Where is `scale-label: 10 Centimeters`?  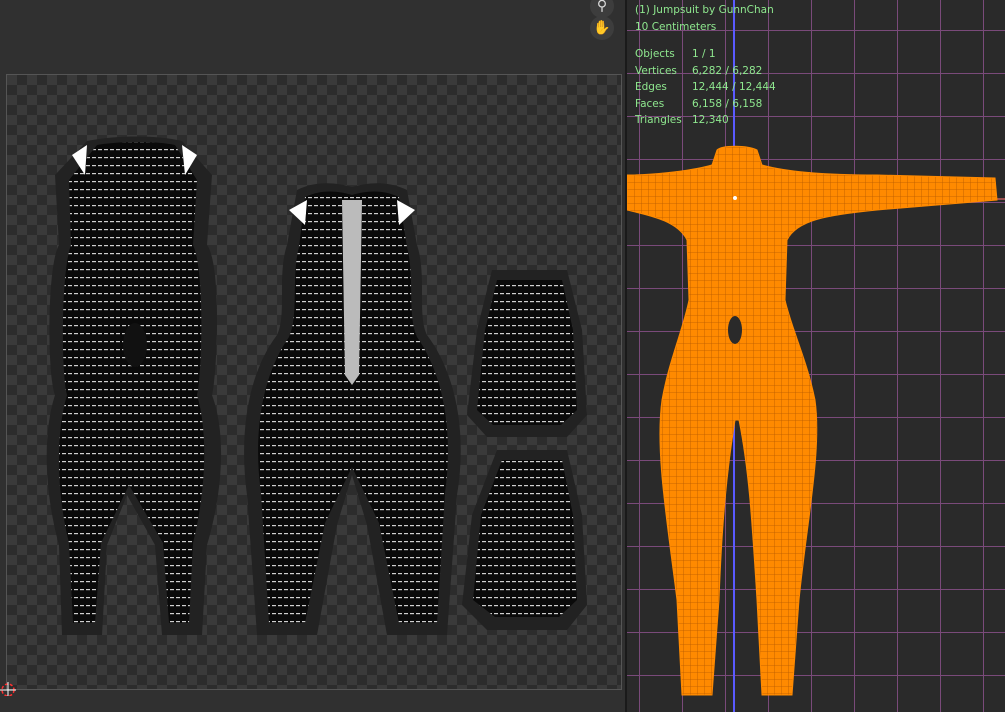
scale-label: 10 Centimeters is located at coordinates (676, 26).